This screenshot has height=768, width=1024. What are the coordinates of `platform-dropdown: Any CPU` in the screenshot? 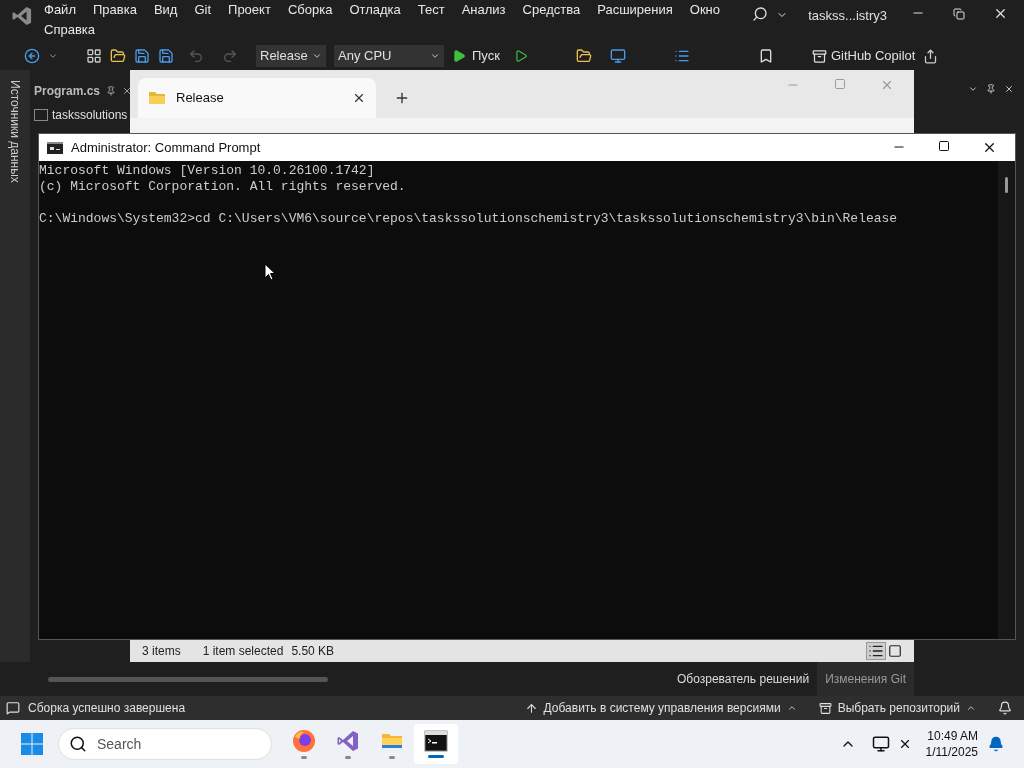 It's located at (389, 56).